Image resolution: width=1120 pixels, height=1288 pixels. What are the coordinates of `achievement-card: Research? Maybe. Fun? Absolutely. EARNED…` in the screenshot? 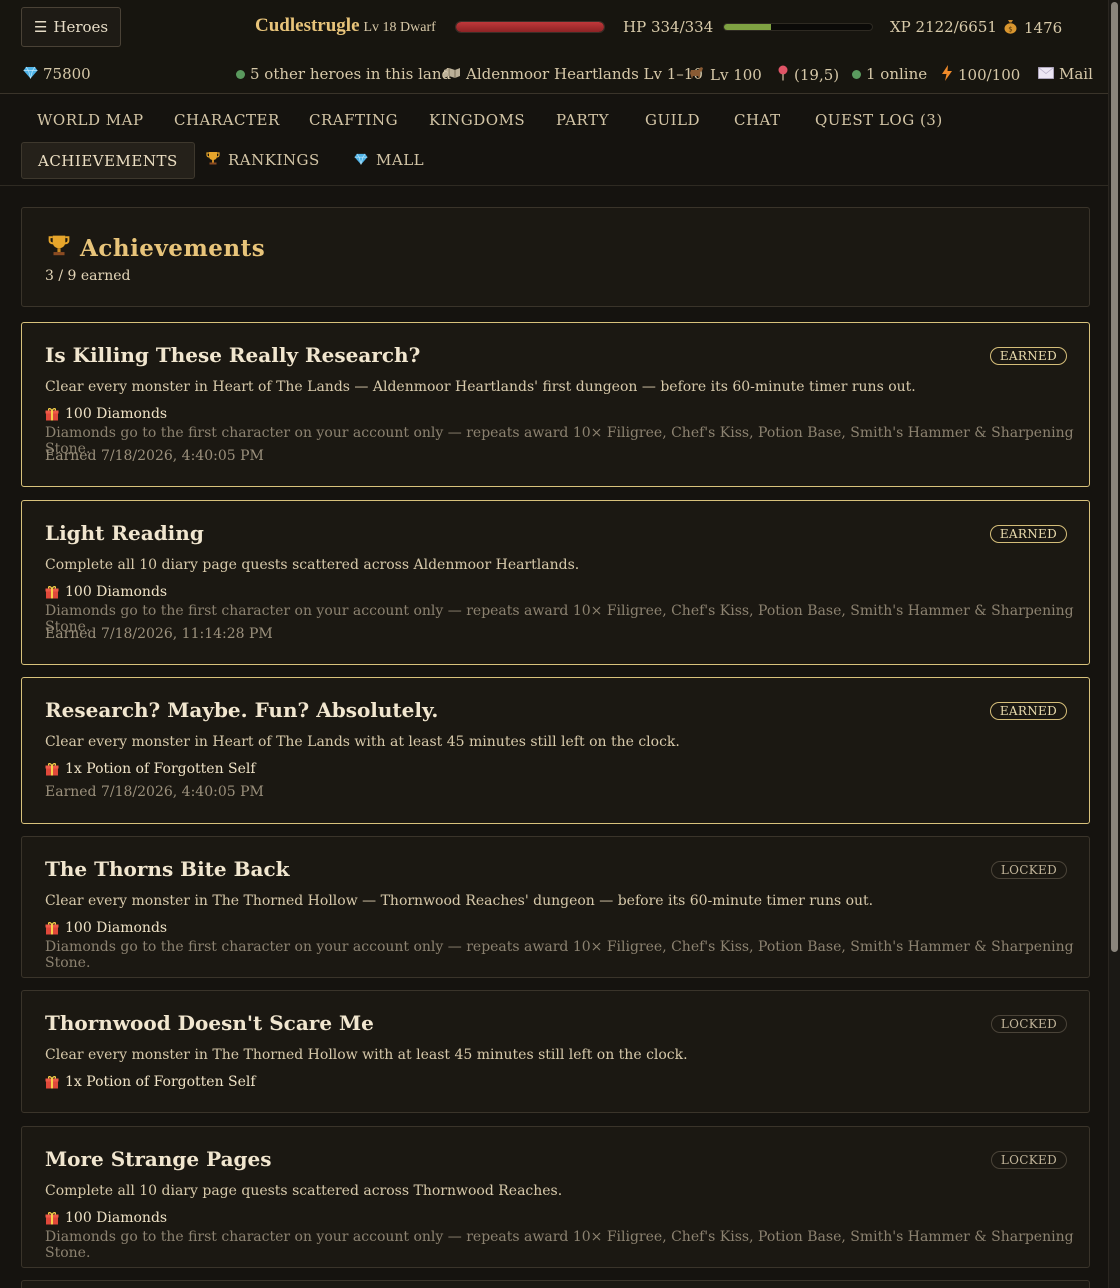 It's located at (555, 750).